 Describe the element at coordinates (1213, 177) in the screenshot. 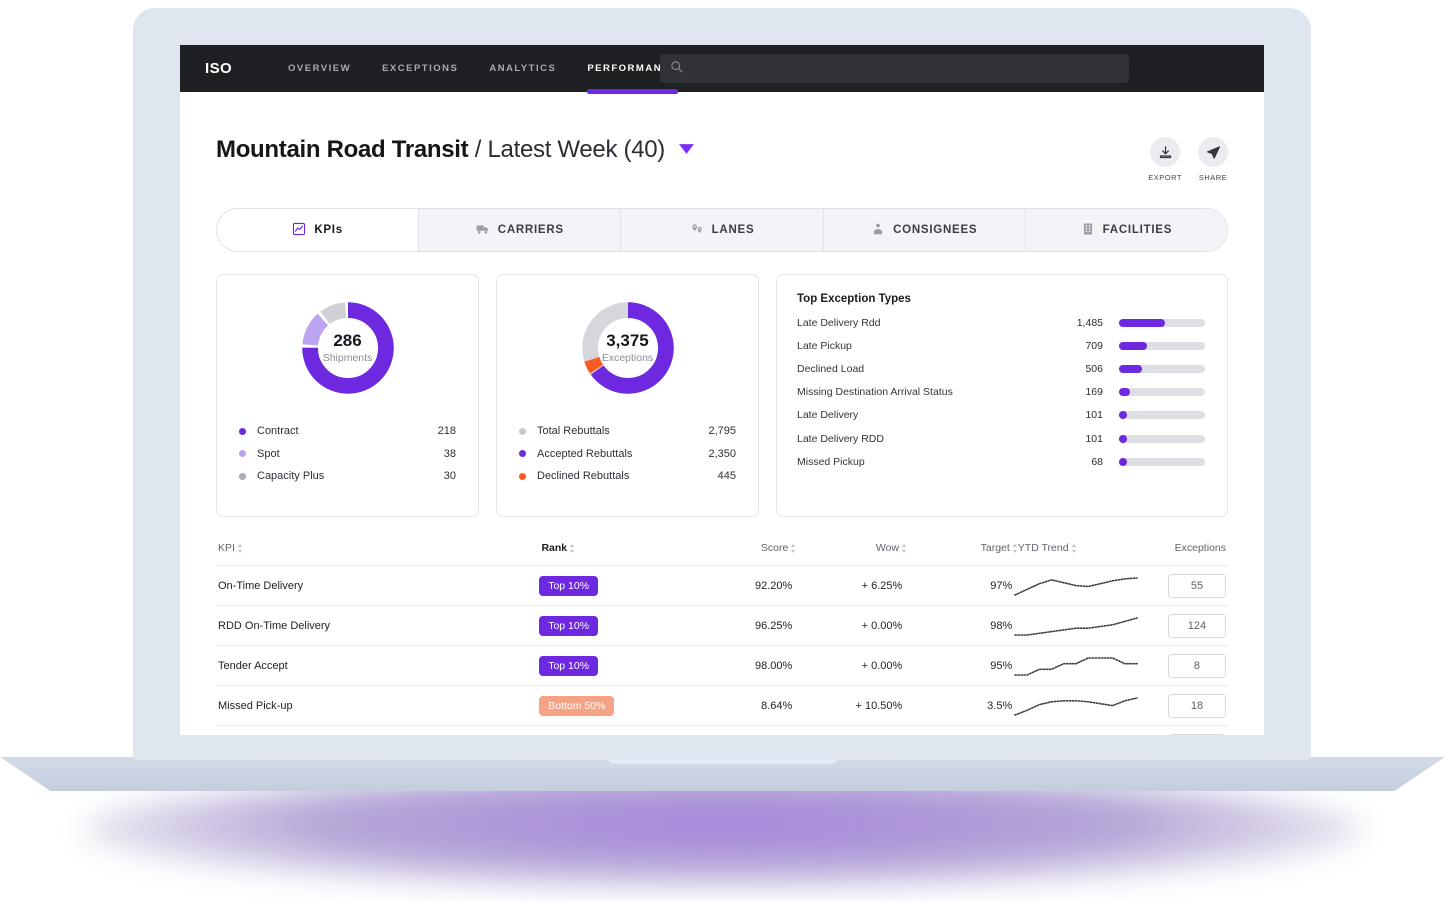

I see `share-label: SHARE` at that location.